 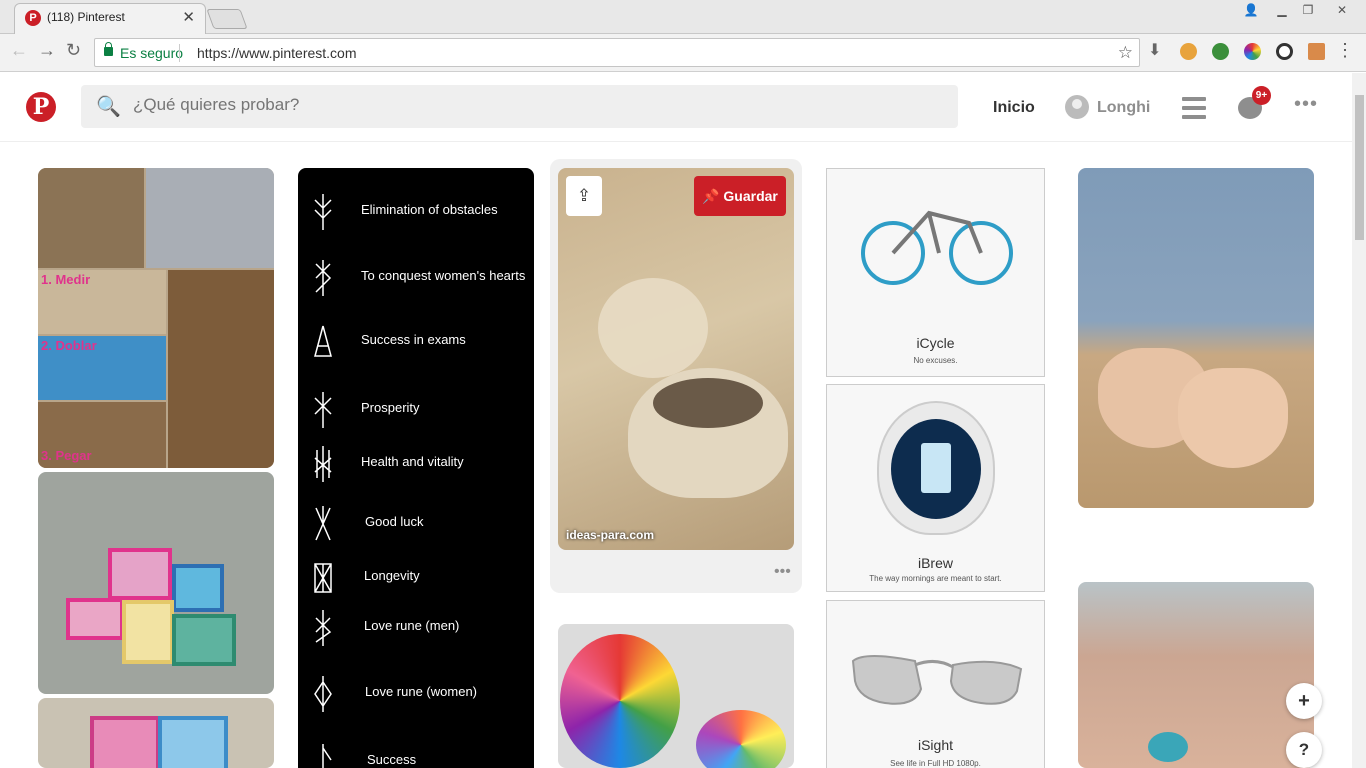 I want to click on step-label: 1. Medir, so click(x=66, y=279).